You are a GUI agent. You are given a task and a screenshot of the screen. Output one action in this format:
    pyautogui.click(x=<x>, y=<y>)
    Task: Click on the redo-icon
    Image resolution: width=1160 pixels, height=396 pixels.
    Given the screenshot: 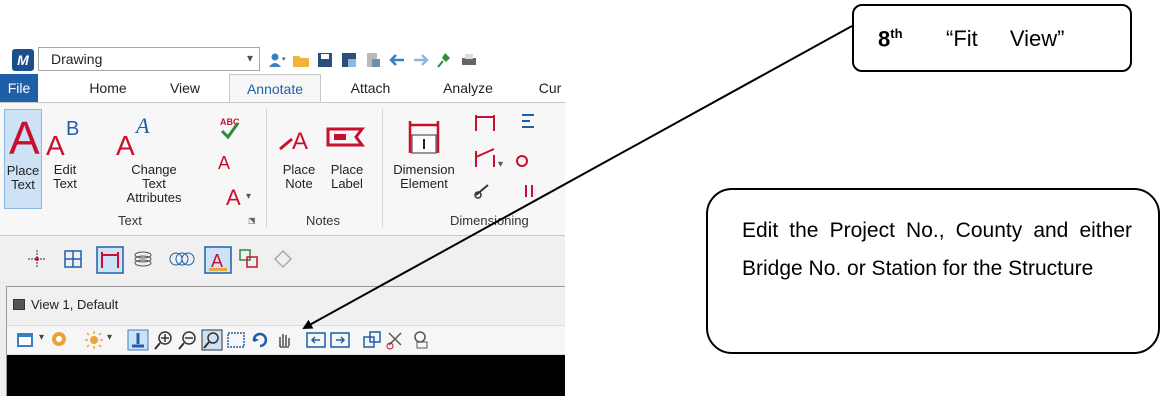 What is the action you would take?
    pyautogui.click(x=421, y=60)
    